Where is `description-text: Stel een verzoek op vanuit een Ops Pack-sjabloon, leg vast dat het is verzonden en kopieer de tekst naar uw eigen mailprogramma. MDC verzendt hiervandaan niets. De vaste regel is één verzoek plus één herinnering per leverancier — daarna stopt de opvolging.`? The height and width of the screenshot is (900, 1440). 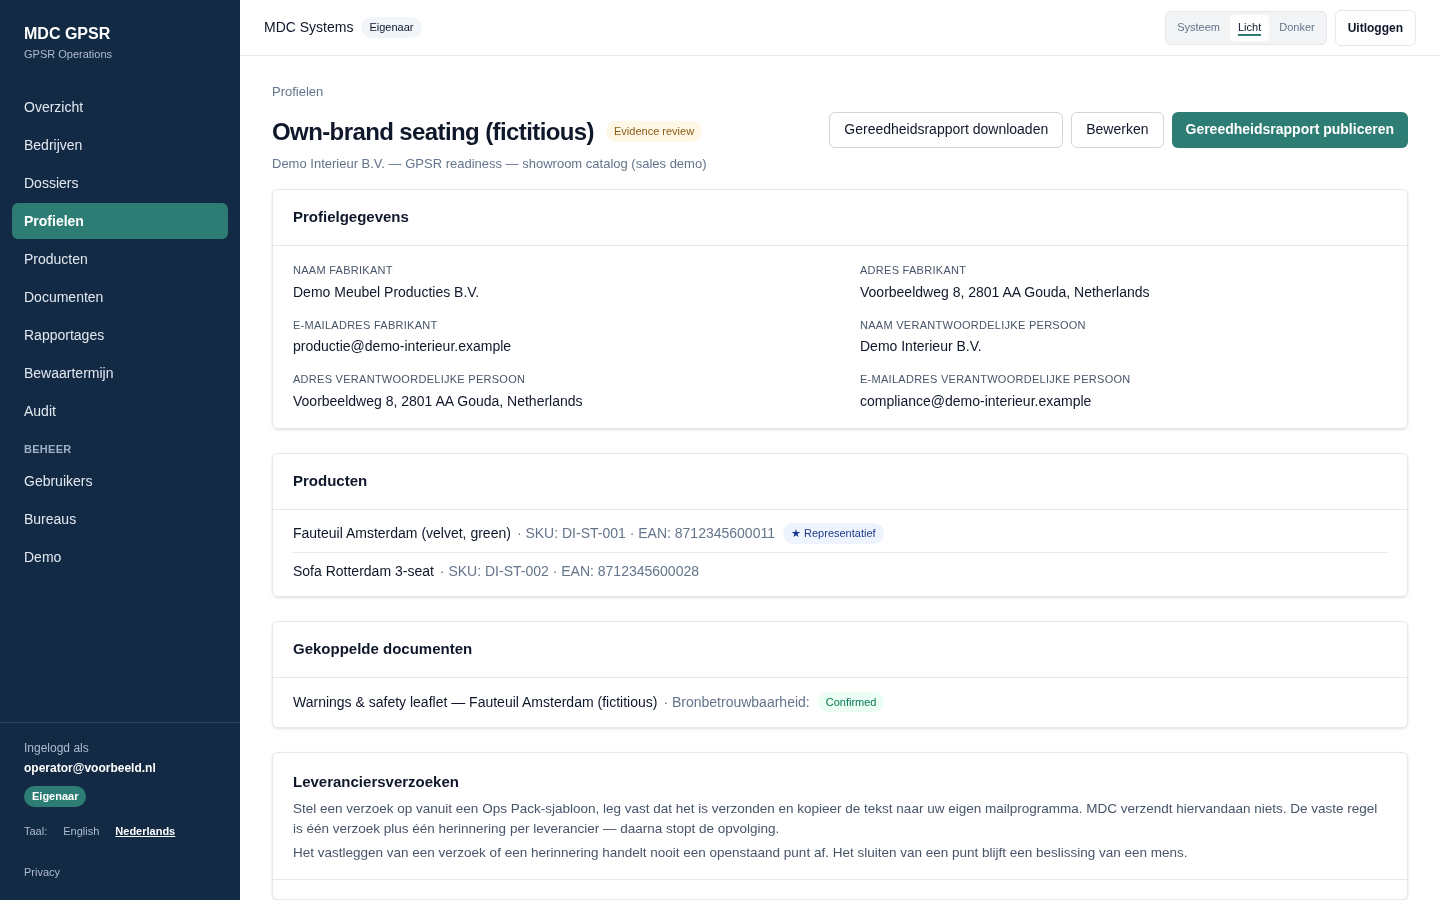
description-text: Stel een verzoek op vanuit een Ops Pack-sjabloon, leg vast dat het is verzonden en kopieer de tekst naar uw eigen mailprogramma. MDC verzendt hiervandaan niets. De vaste regel is één verzoek plus één herinnering per leverancier — daarna stopt de opvolging. is located at coordinates (836, 819).